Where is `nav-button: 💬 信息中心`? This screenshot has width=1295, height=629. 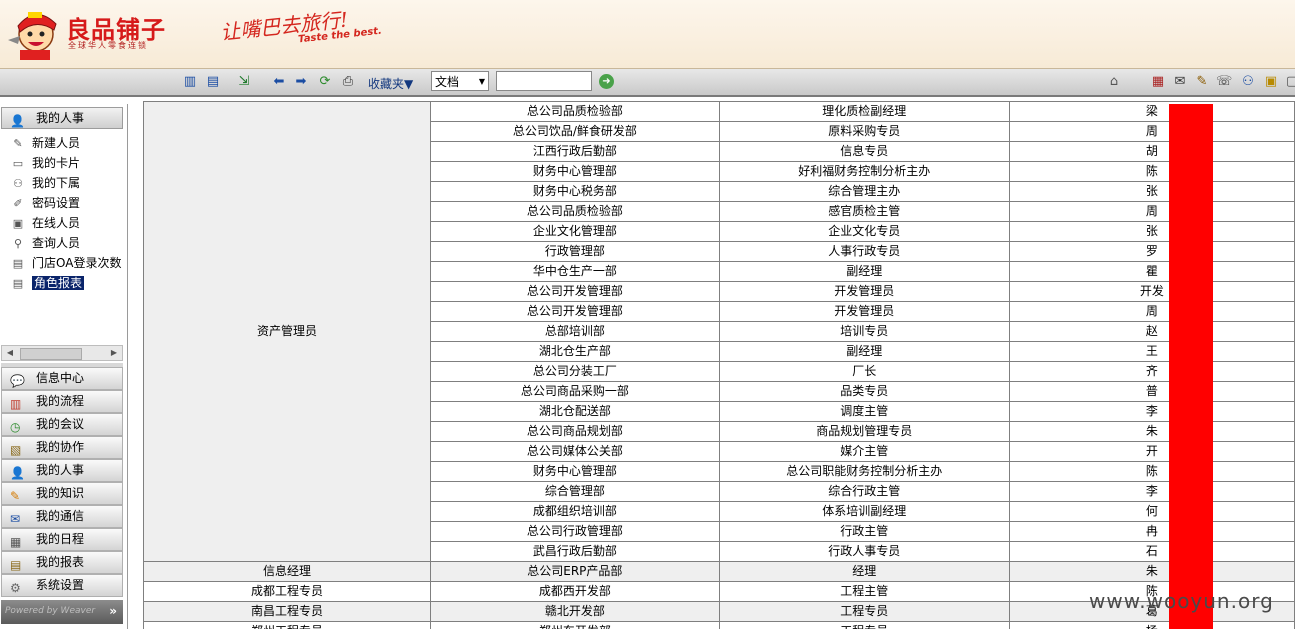
nav-button: 💬 信息中心 is located at coordinates (62, 378).